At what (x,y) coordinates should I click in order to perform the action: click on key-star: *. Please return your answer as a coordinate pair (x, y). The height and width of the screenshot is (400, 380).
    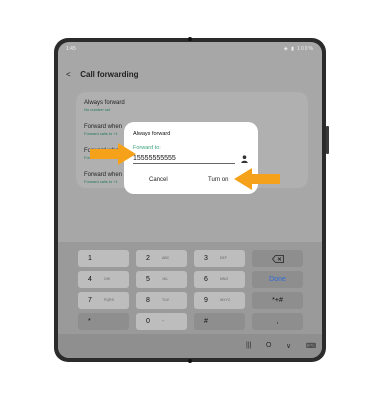
    Looking at the image, I should click on (103, 321).